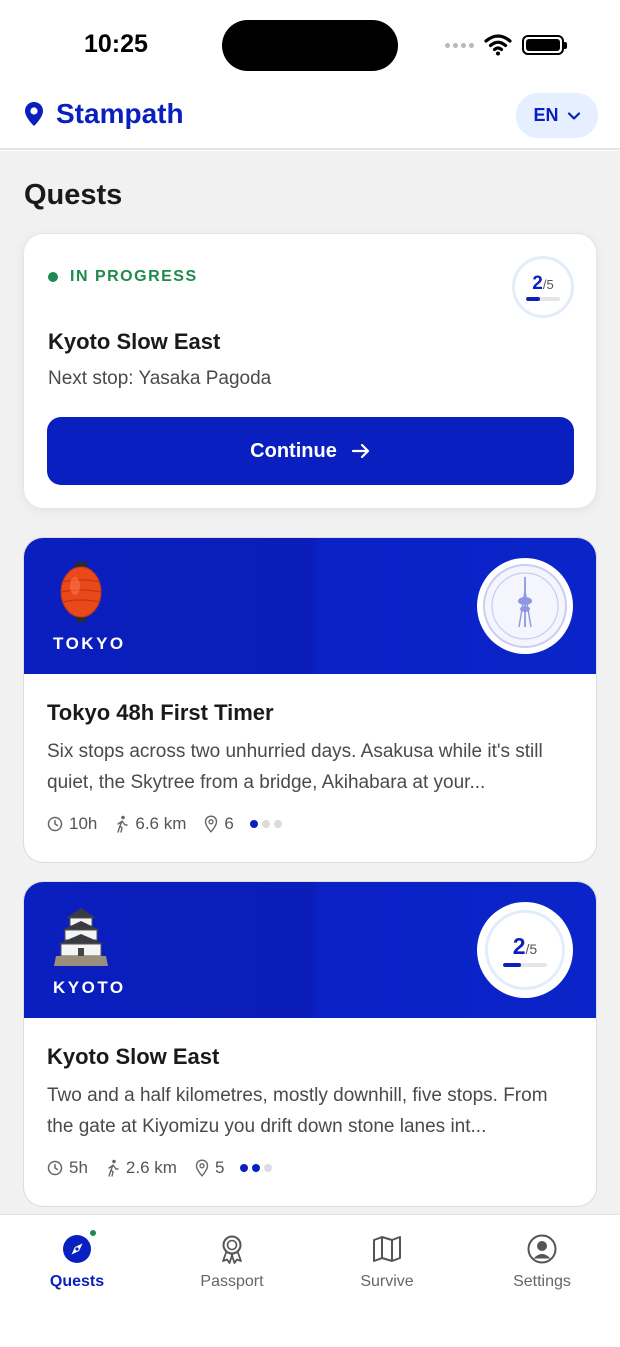 This screenshot has height=1347, width=620. Describe the element at coordinates (229, 823) in the screenshot. I see `quest-stops: 6` at that location.